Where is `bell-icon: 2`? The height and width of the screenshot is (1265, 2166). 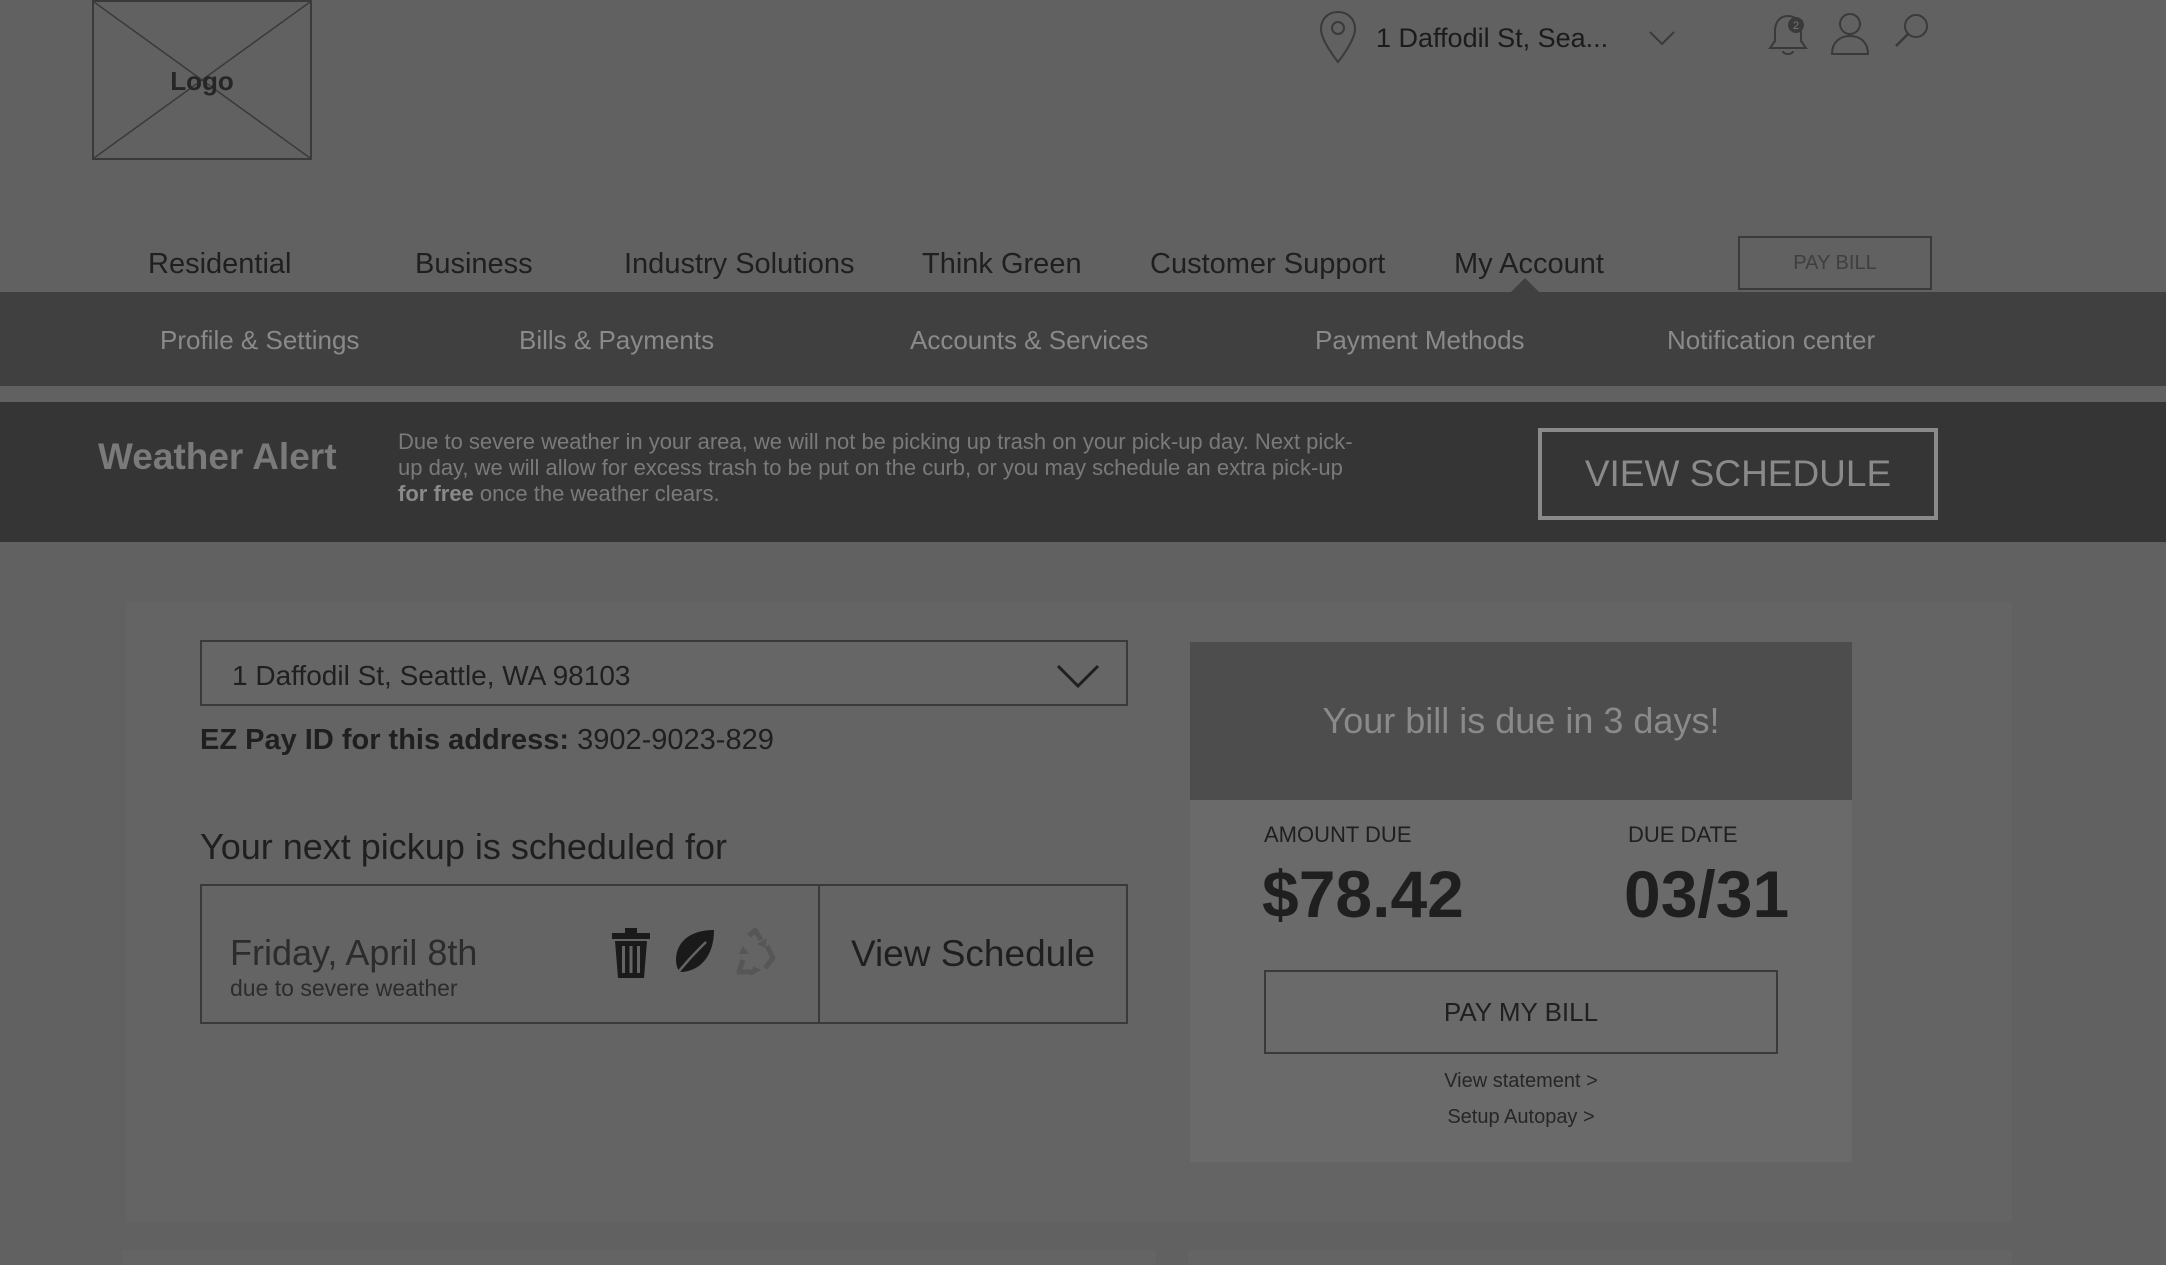 bell-icon: 2 is located at coordinates (1788, 34).